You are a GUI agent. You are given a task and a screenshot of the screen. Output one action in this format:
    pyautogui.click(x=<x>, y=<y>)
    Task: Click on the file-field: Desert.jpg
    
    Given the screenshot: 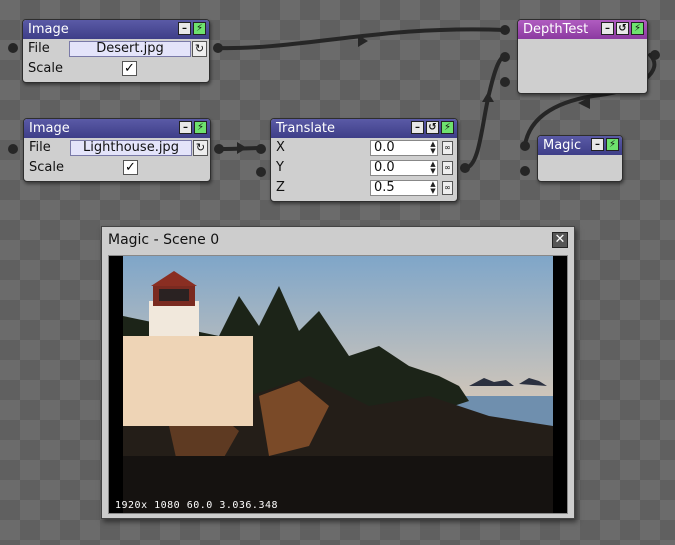 What is the action you would take?
    pyautogui.click(x=130, y=49)
    